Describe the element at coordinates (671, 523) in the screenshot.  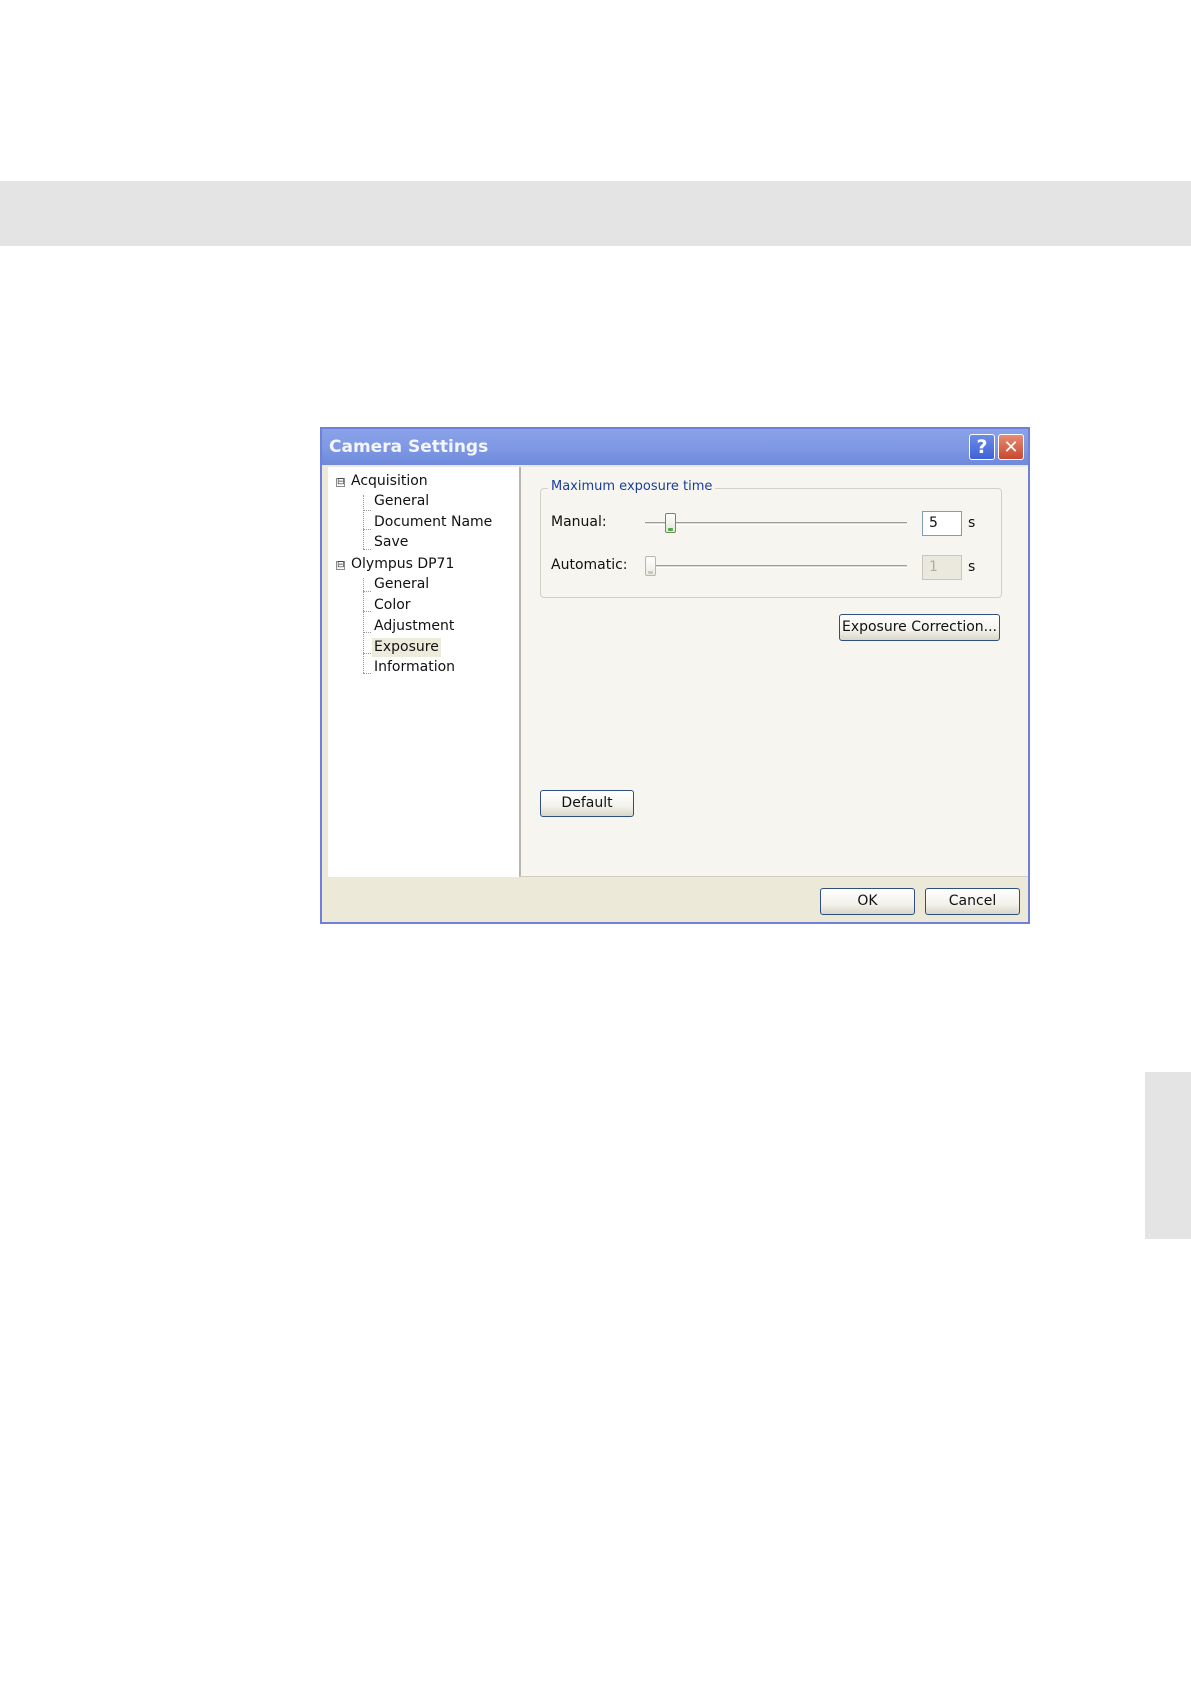
I see `manual-slider-thumb` at that location.